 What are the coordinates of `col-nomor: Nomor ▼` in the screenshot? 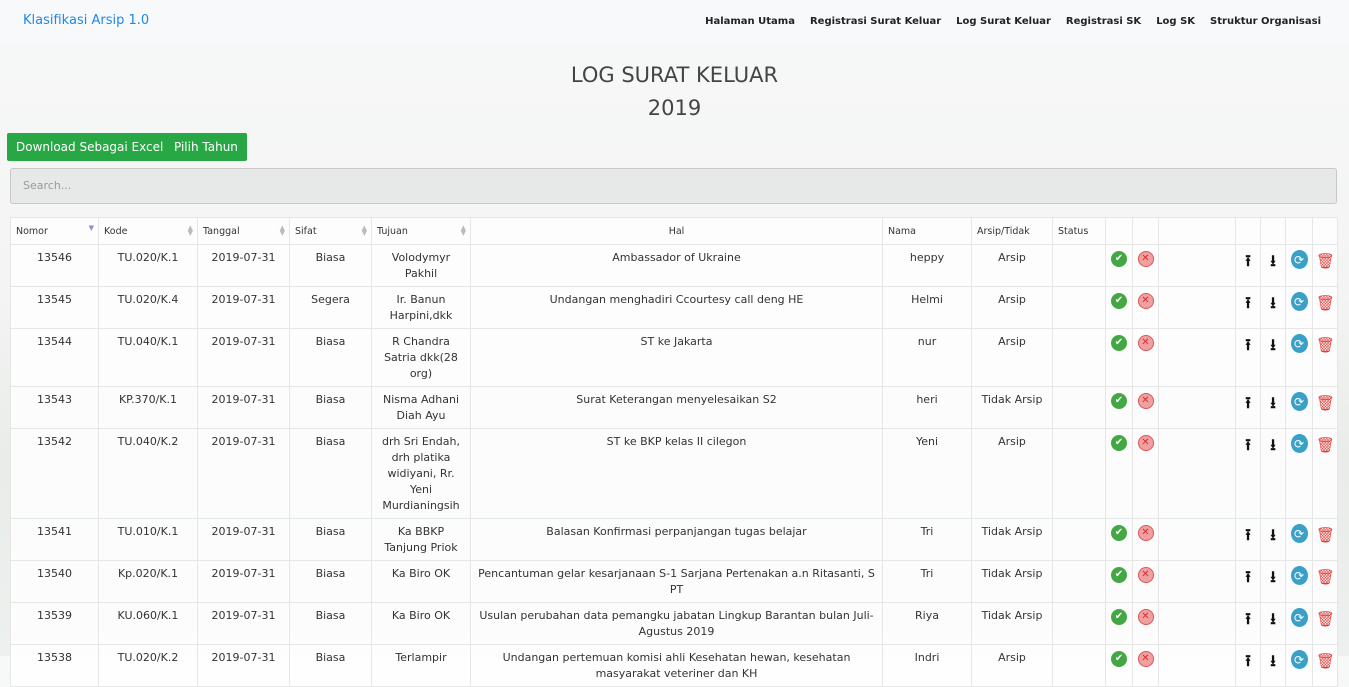 It's located at (54, 231).